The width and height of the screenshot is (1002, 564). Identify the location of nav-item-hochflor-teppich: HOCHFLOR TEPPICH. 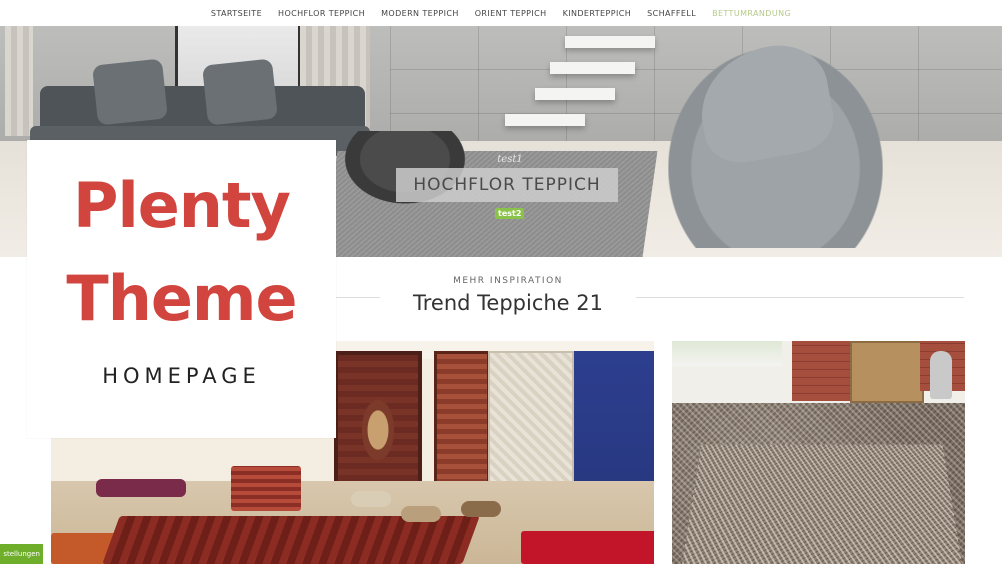
(321, 13).